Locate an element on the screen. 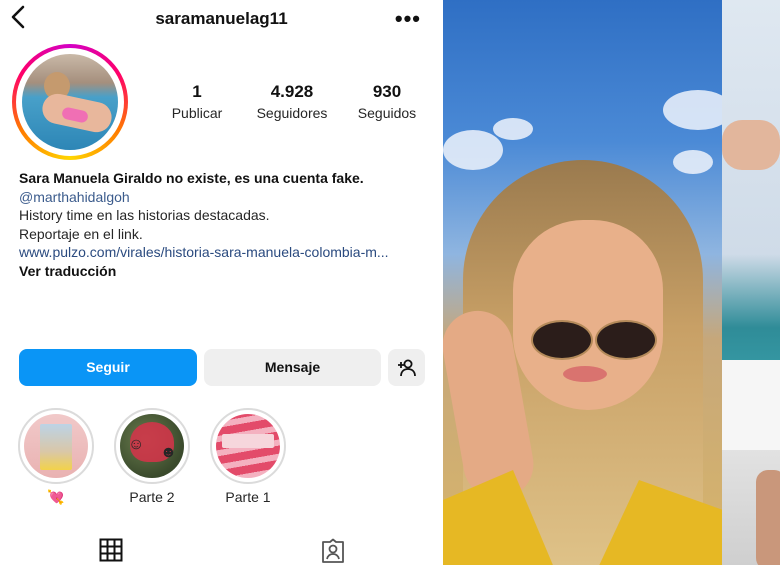  tagged-person-icon is located at coordinates (333, 550).